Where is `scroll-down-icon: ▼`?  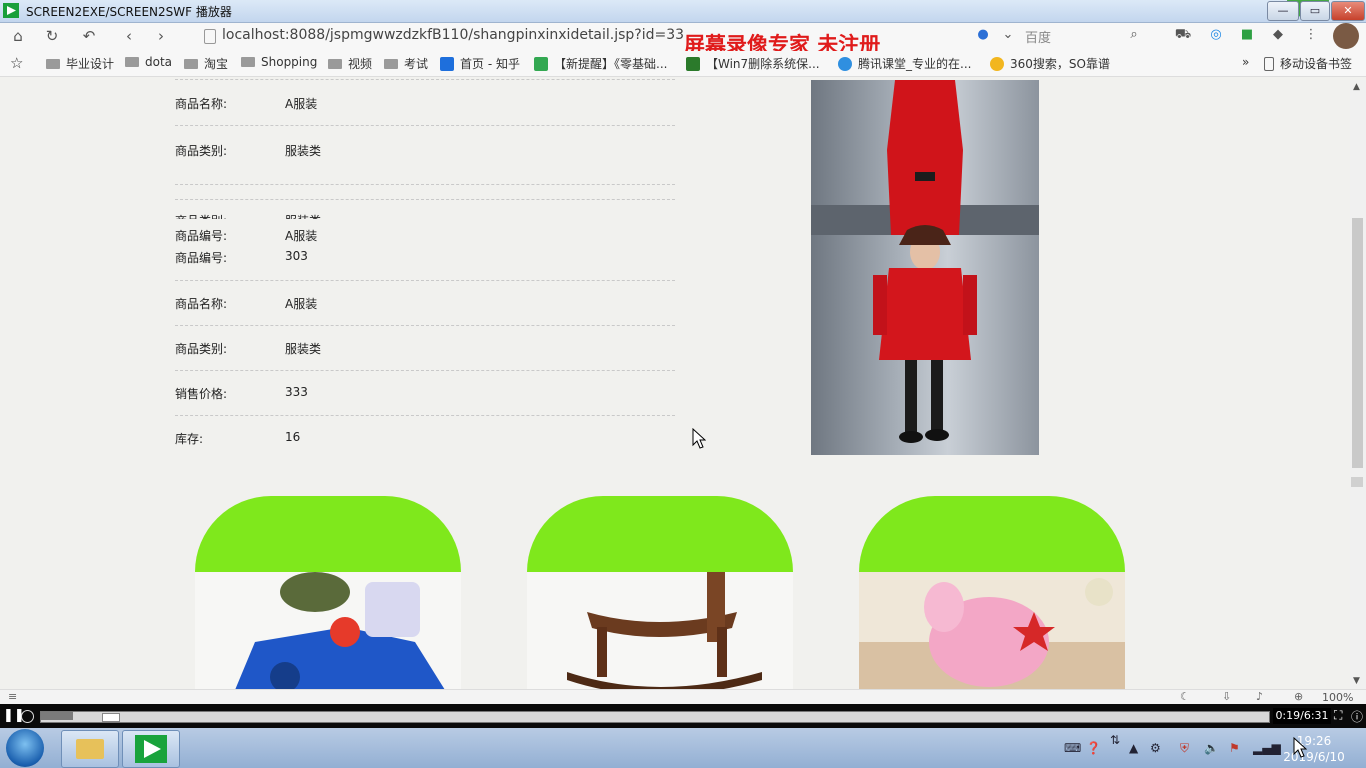 scroll-down-icon: ▼ is located at coordinates (1356, 681).